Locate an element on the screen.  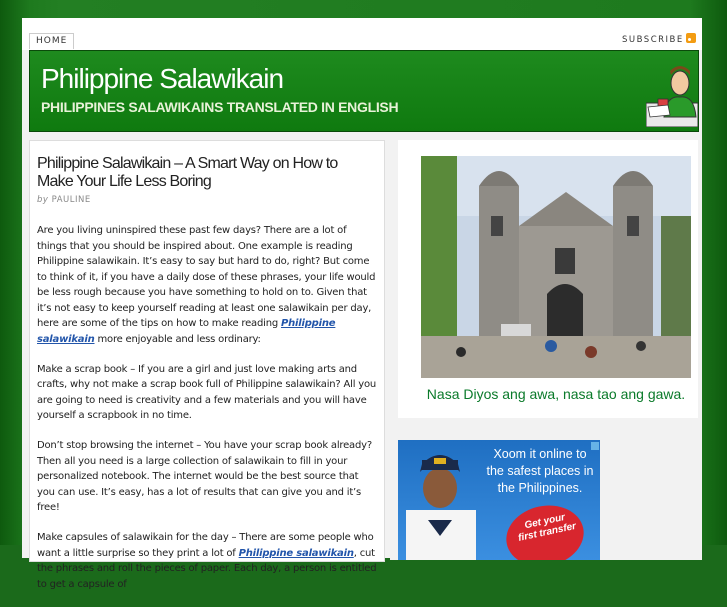
rss-icon is located at coordinates (691, 38).